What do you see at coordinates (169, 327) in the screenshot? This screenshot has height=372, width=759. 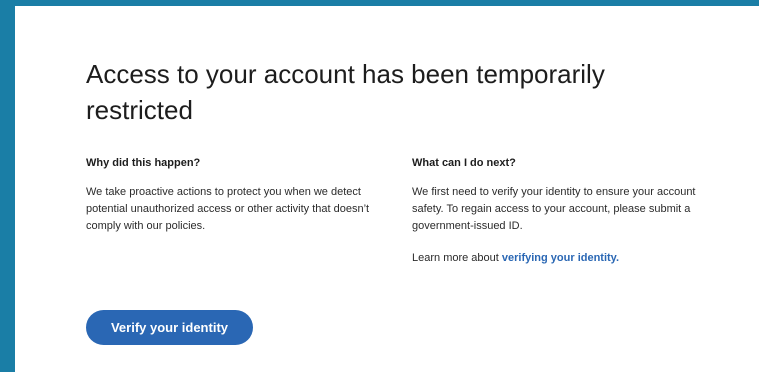 I see `verify-identity-button: Verify your identity` at bounding box center [169, 327].